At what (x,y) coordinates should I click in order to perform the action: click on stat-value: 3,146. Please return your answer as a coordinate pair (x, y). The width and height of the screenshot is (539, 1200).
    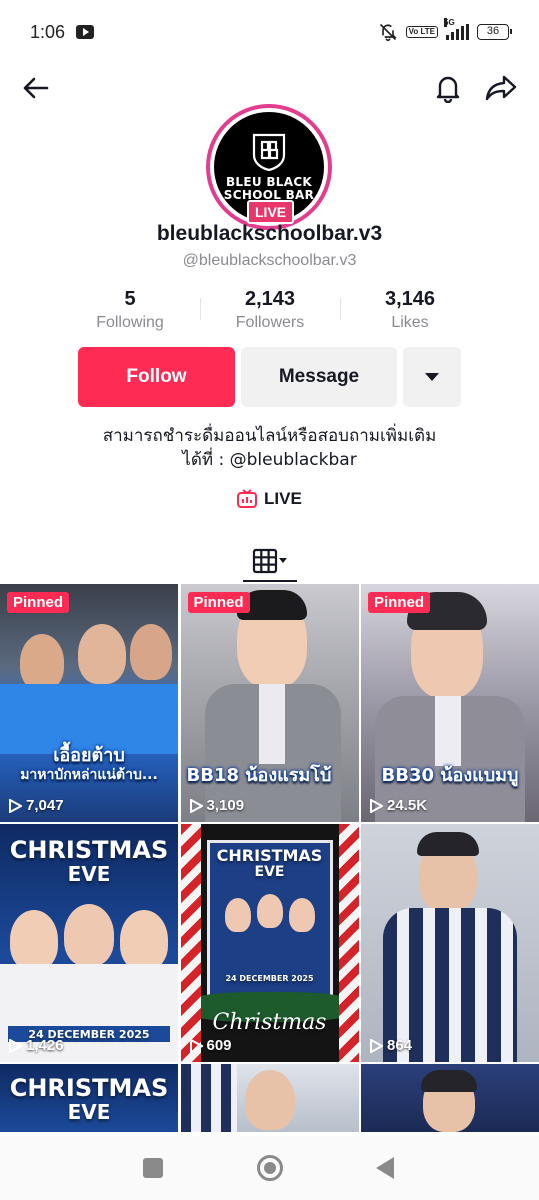
    Looking at the image, I should click on (410, 299).